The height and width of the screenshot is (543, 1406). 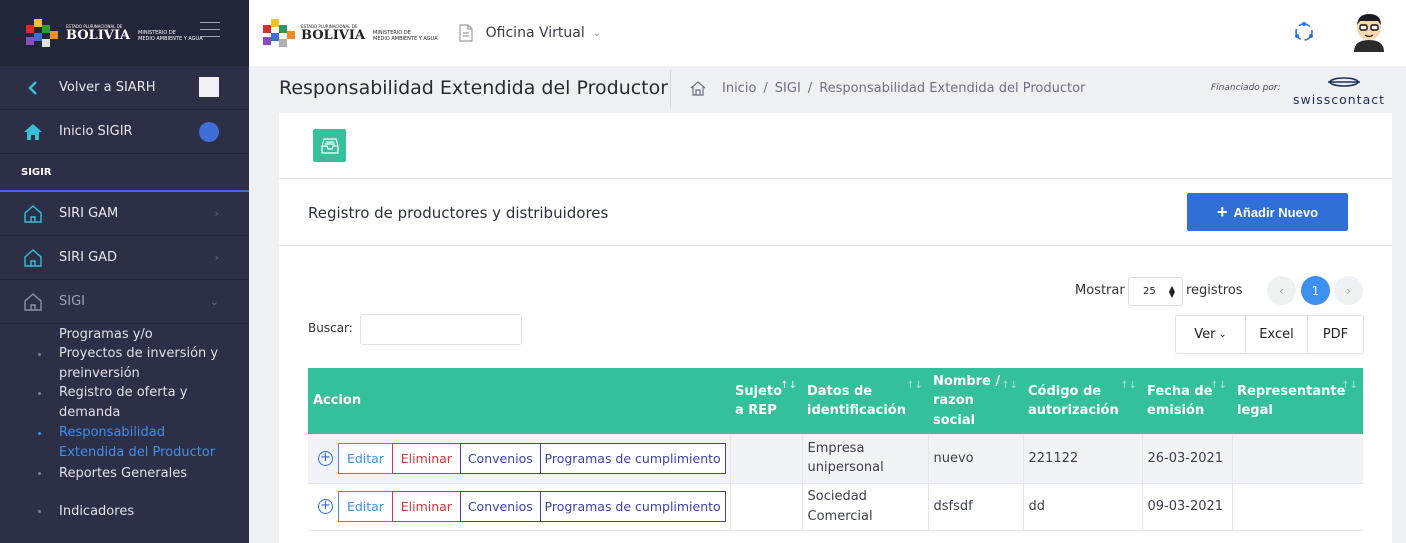 What do you see at coordinates (967, 400) in the screenshot?
I see `col-label: Nombre / razon social` at bounding box center [967, 400].